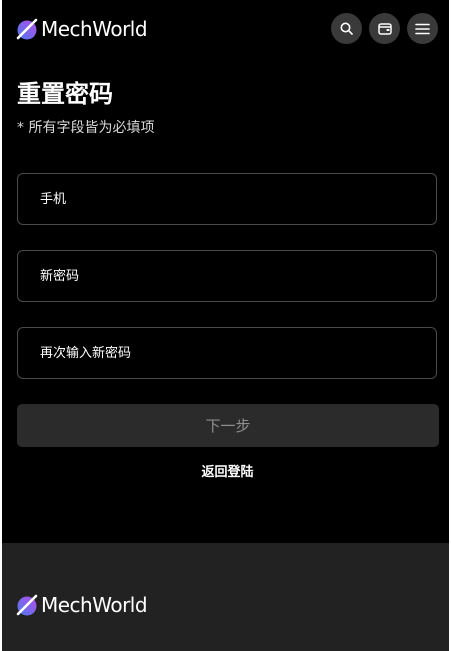 Image resolution: width=451 pixels, height=651 pixels. I want to click on phone-field, so click(227, 199).